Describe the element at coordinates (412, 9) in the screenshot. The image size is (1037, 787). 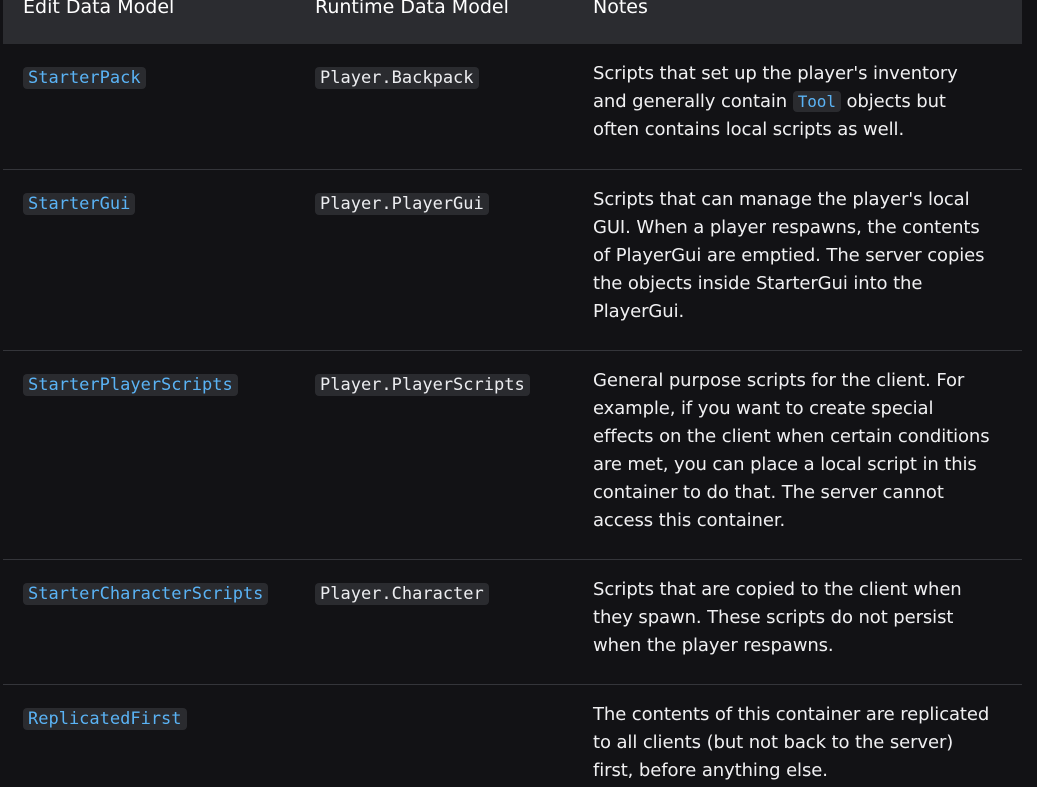
I see `header-runtime-data-model: Runtime Data Model` at that location.